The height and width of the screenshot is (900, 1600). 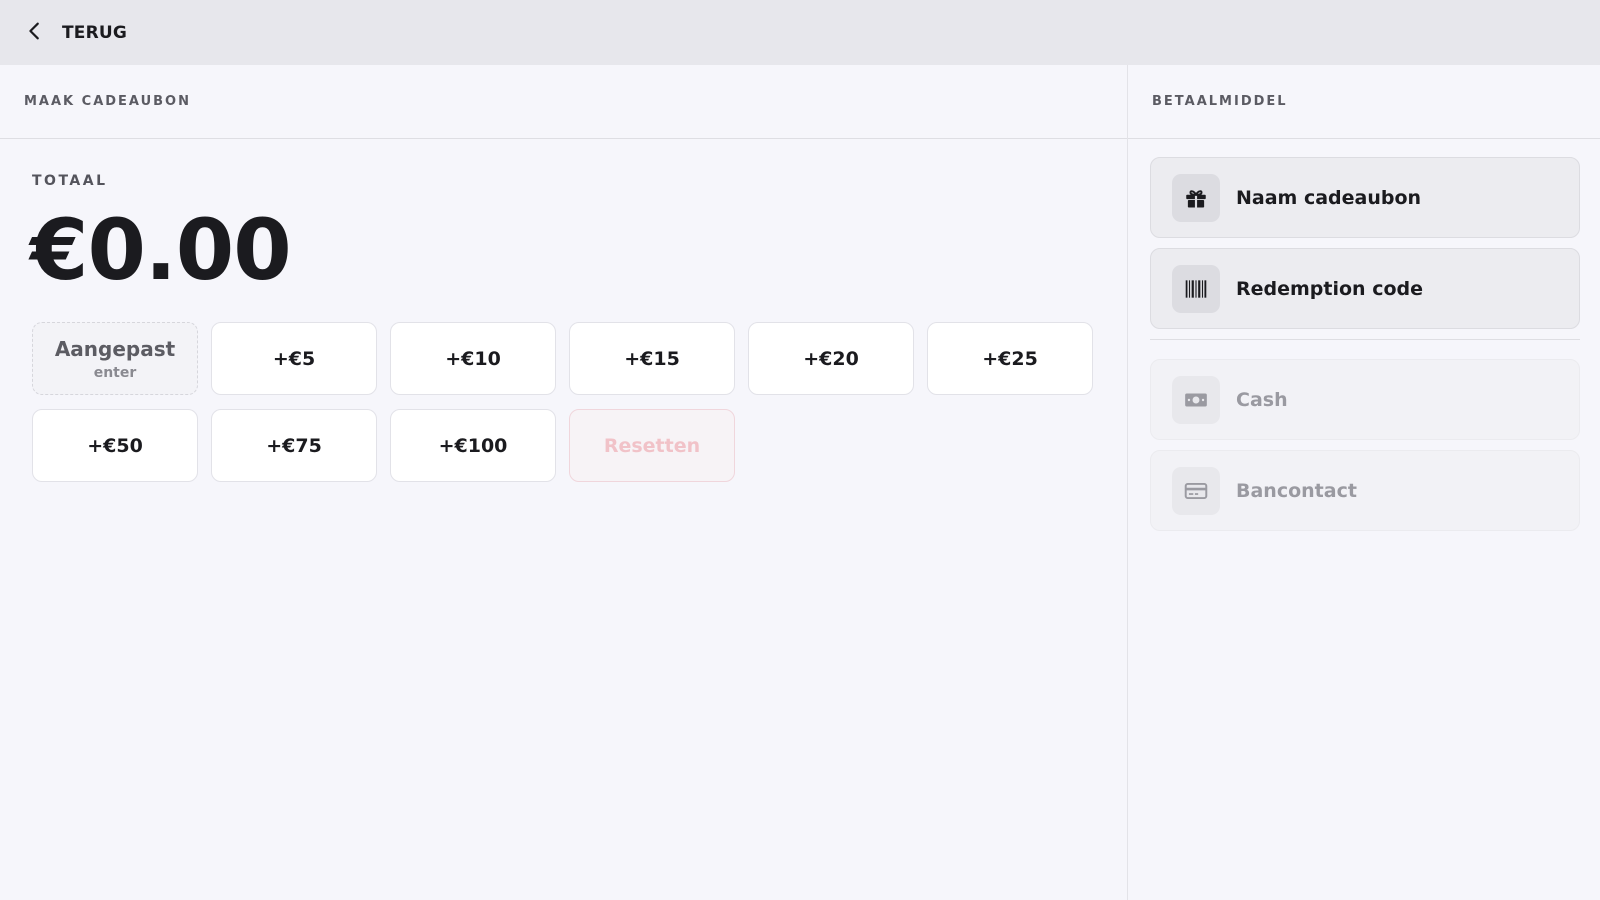 What do you see at coordinates (800, 32) in the screenshot?
I see `top-bar: TERUG` at bounding box center [800, 32].